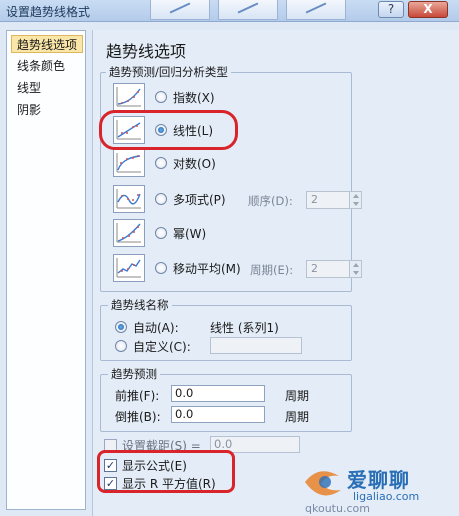 The height and width of the screenshot is (516, 459). Describe the element at coordinates (334, 200) in the screenshot. I see `order-stepper: 2` at that location.